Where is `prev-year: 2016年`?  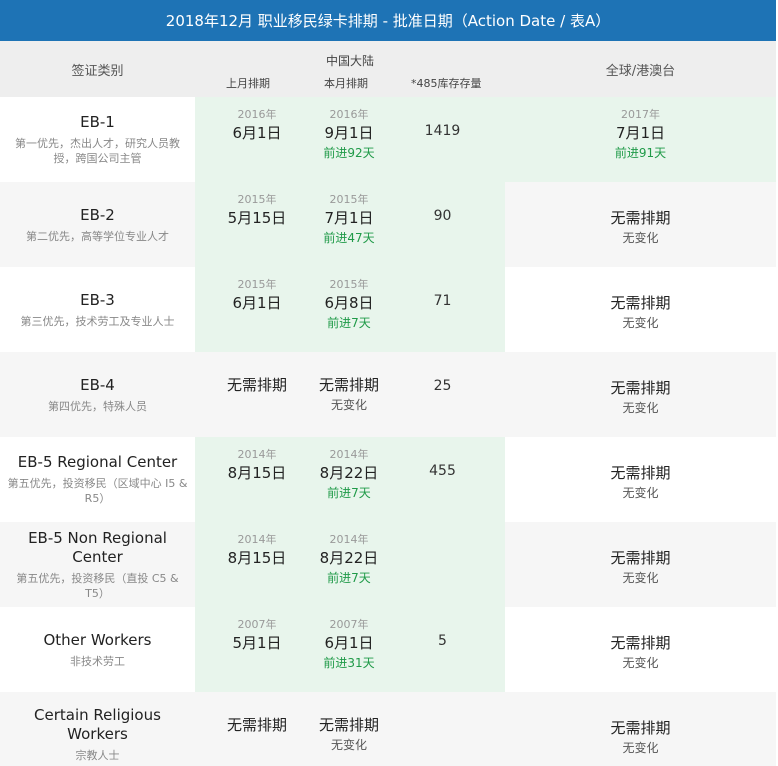
prev-year: 2016年 is located at coordinates (257, 114).